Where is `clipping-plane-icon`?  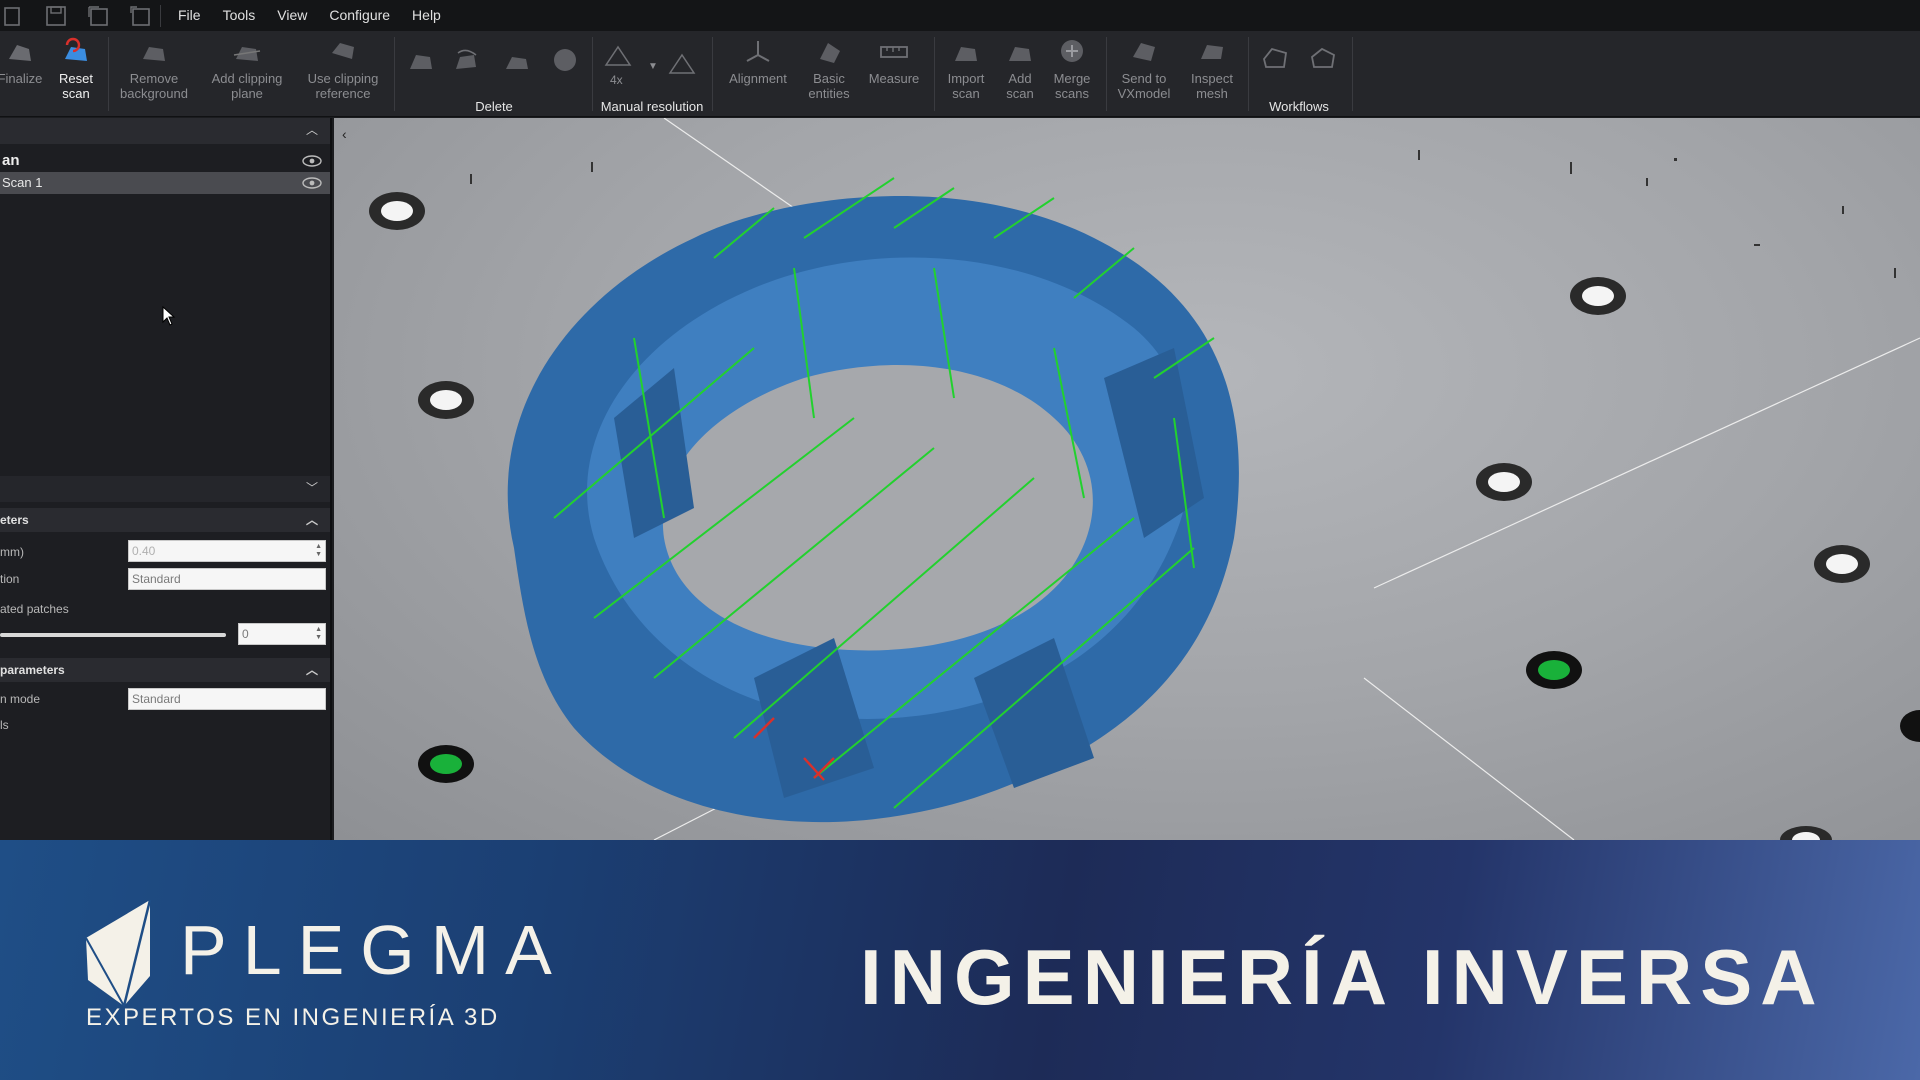
clipping-plane-icon is located at coordinates (247, 54).